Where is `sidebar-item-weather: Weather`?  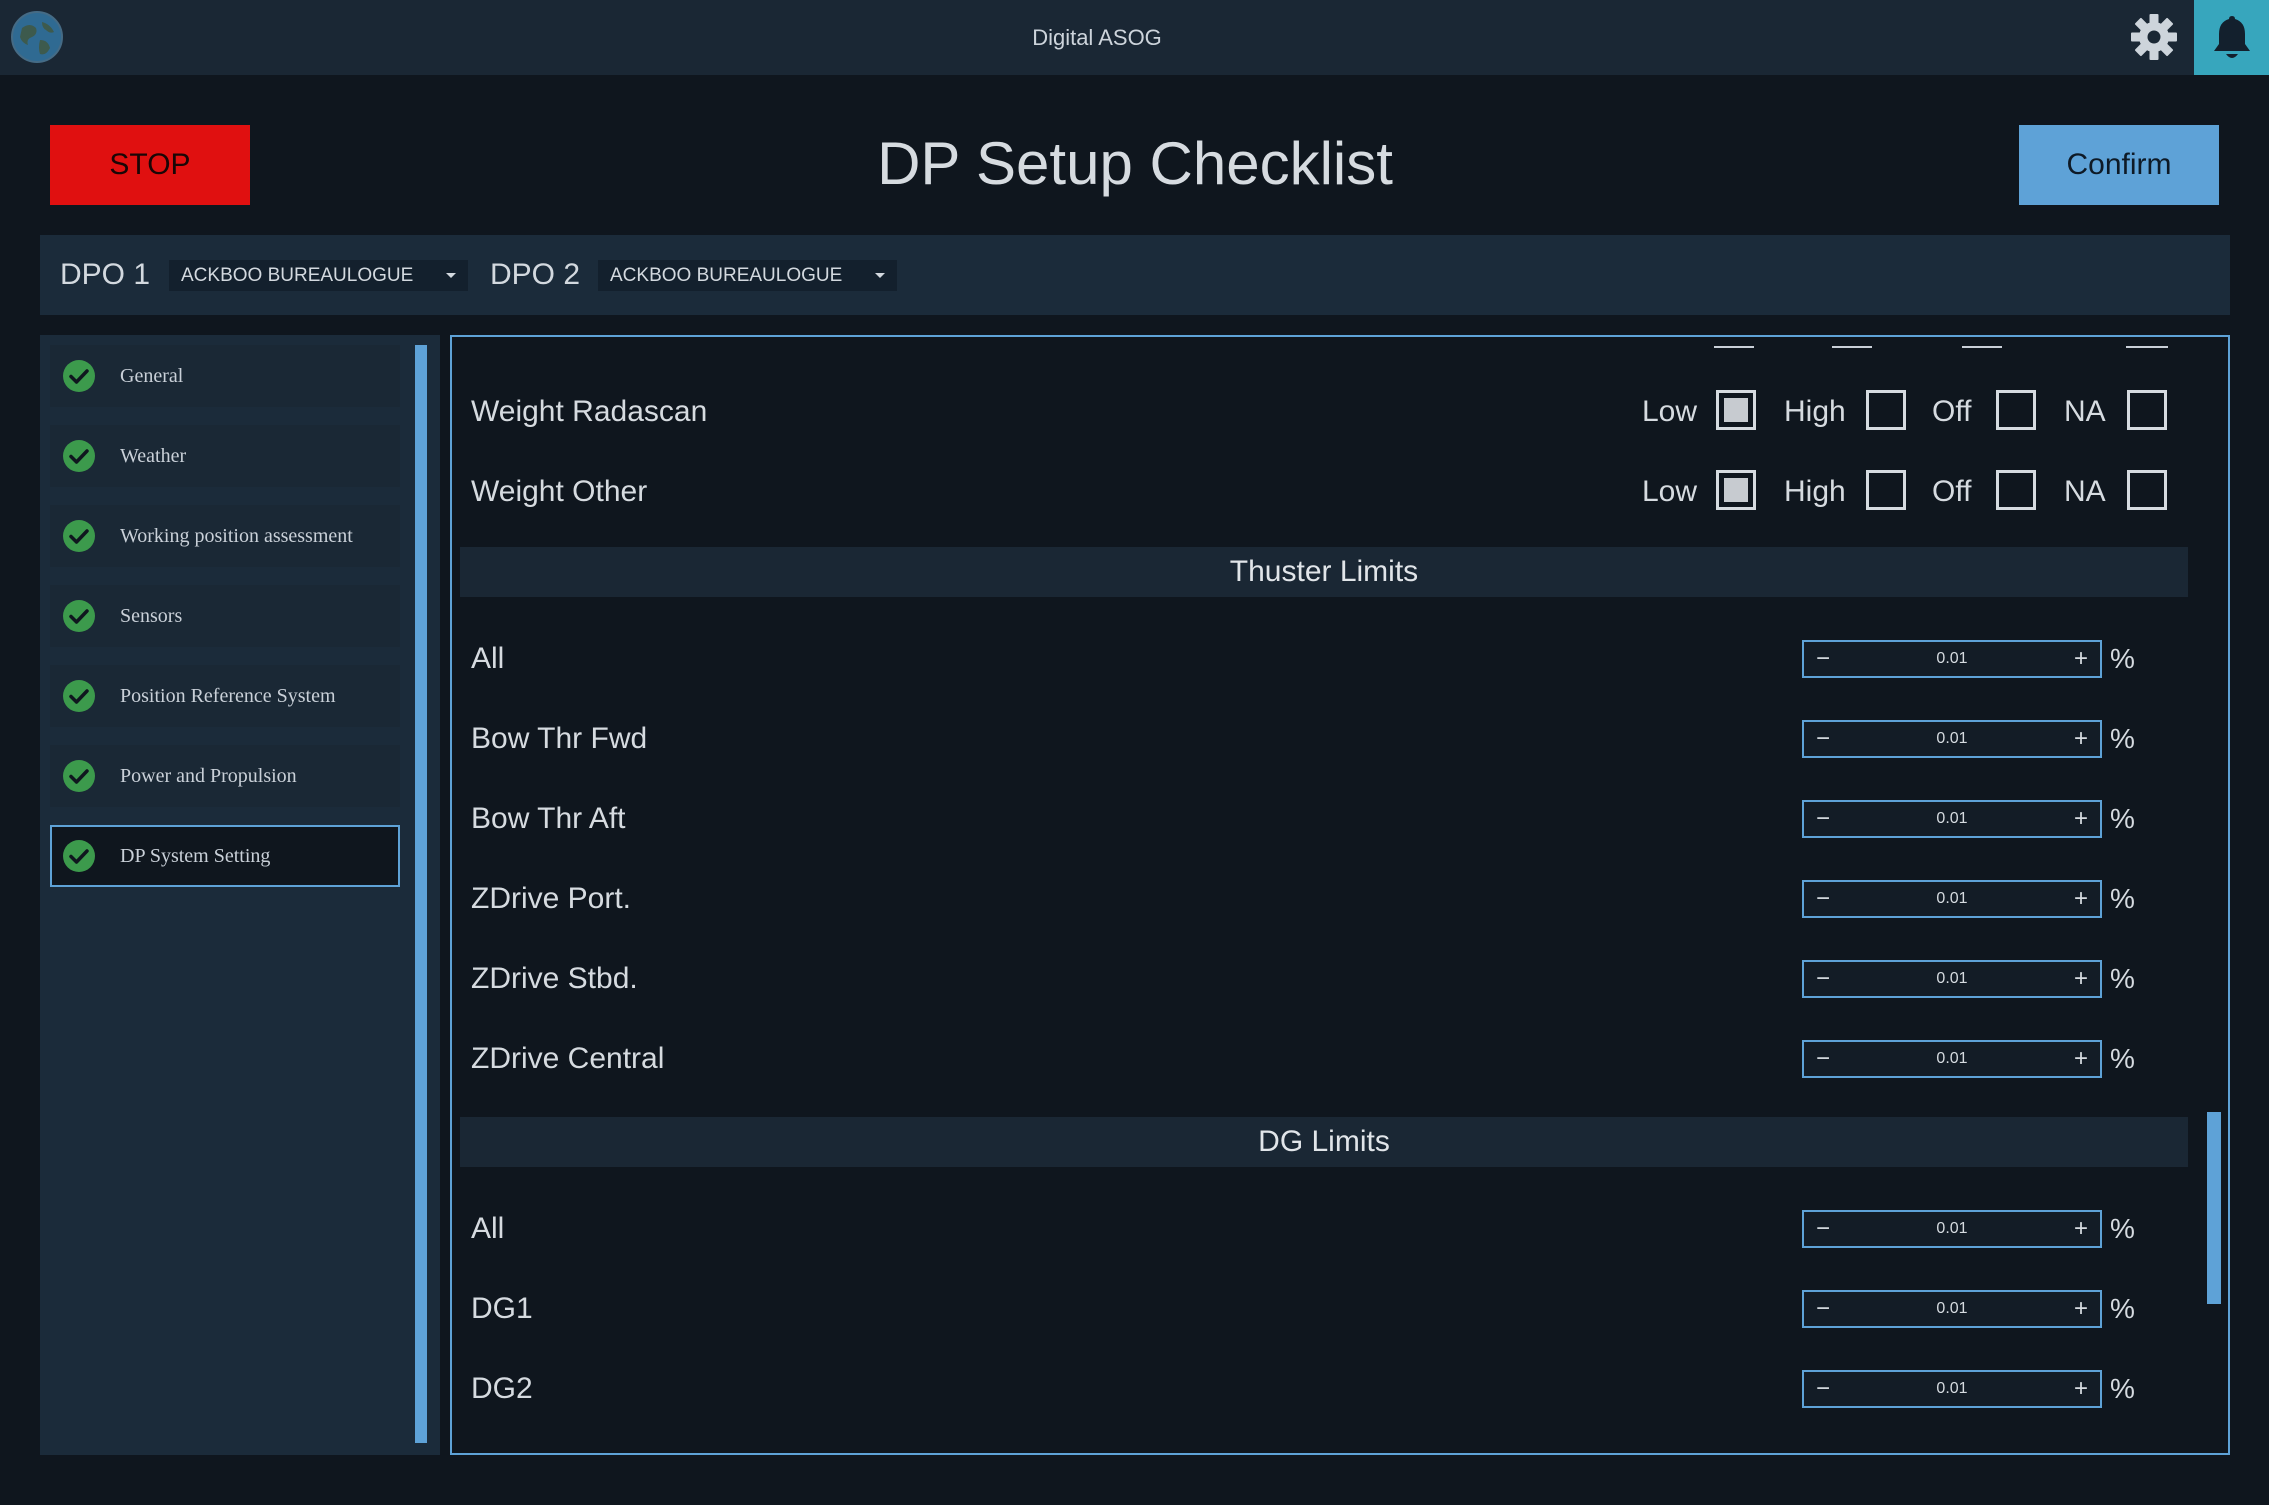
sidebar-item-weather: Weather is located at coordinates (225, 456).